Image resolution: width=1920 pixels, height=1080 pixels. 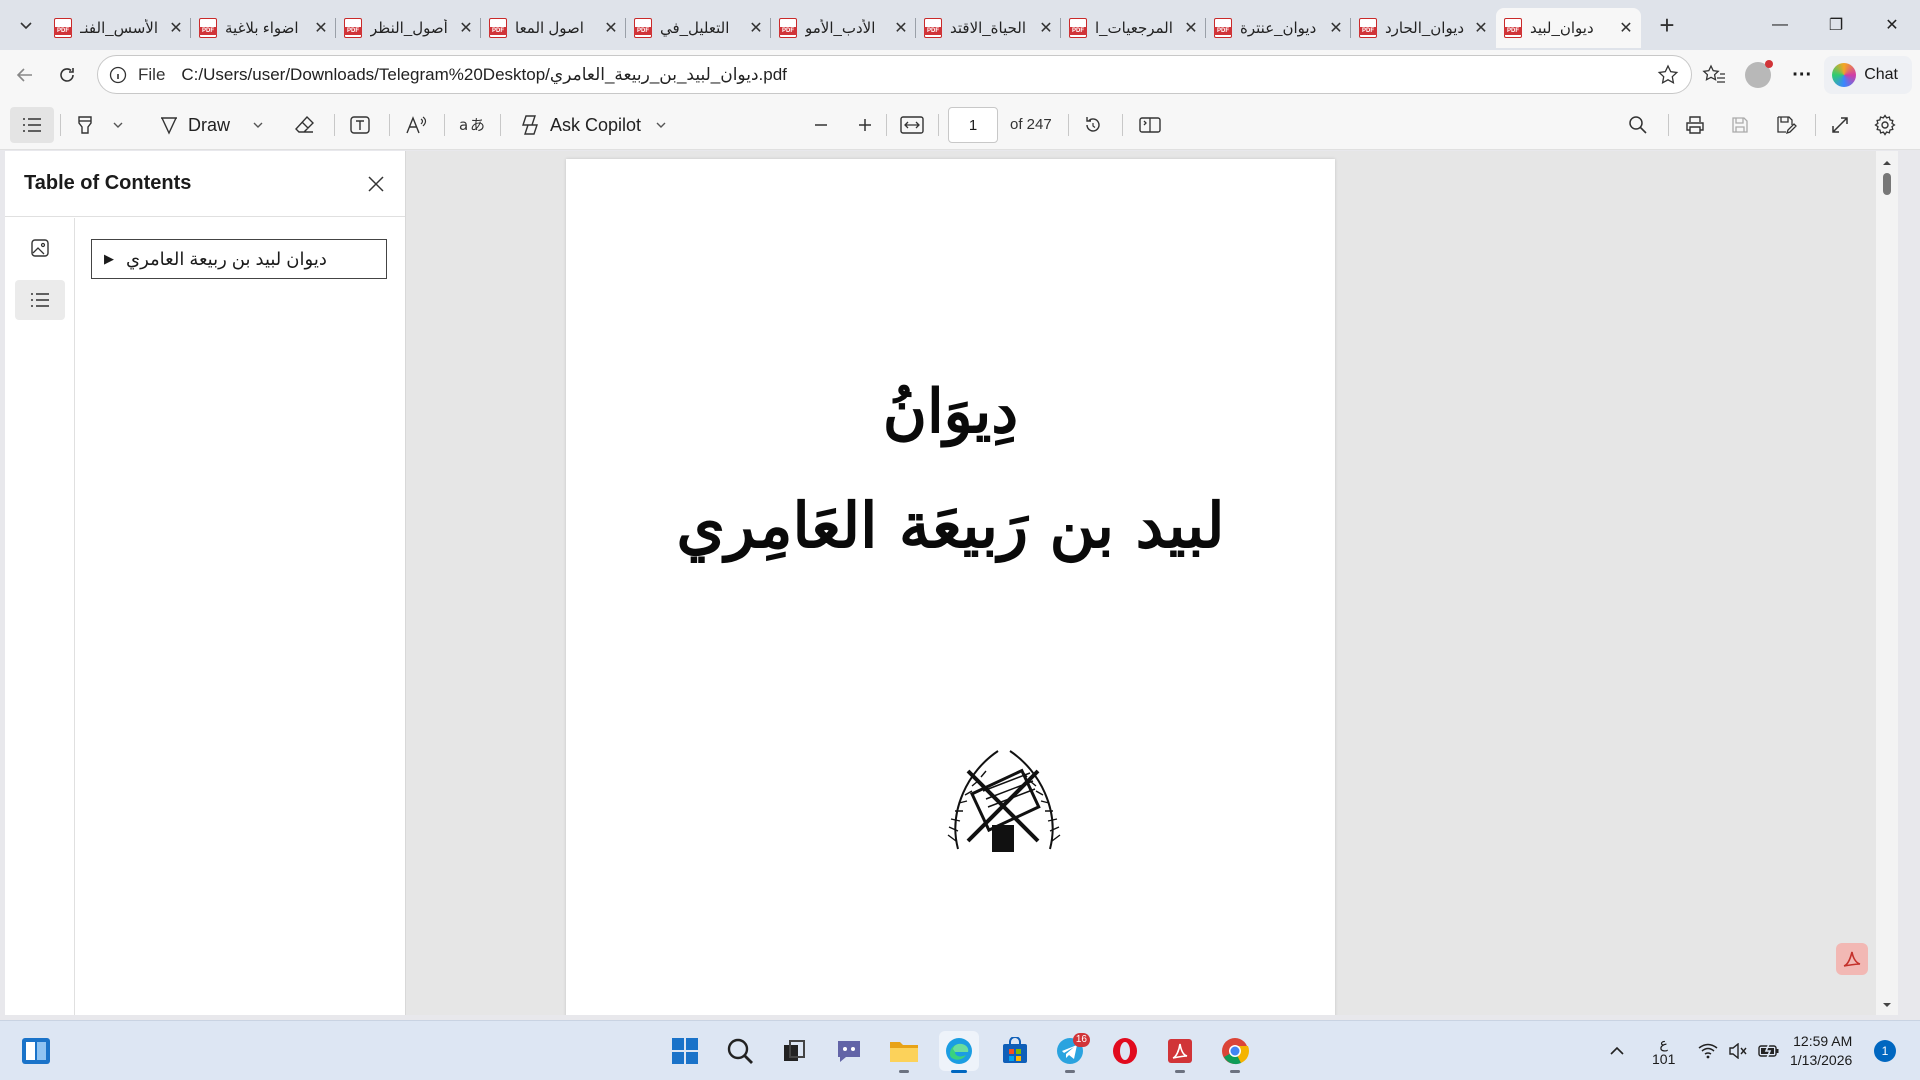 What do you see at coordinates (40, 248) in the screenshot?
I see `thumbnails-tab` at bounding box center [40, 248].